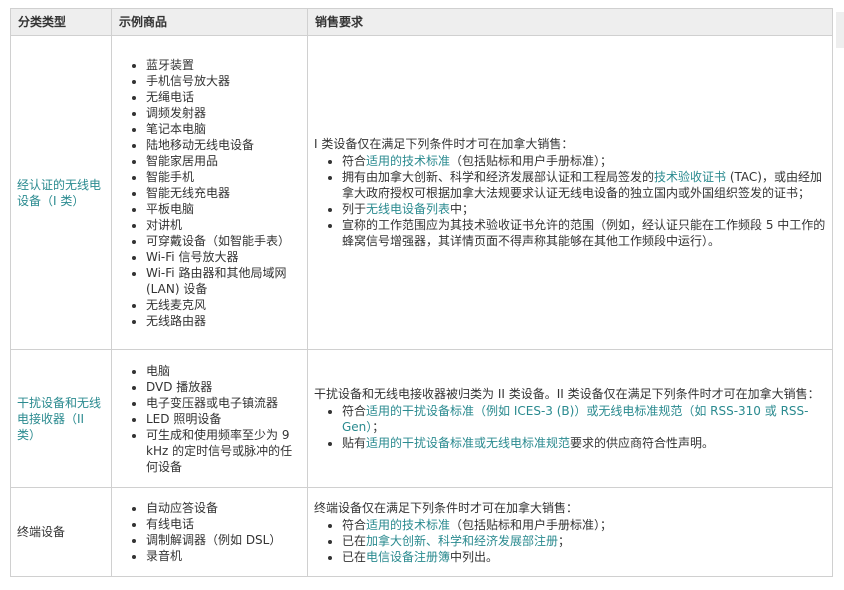 The image size is (844, 590). What do you see at coordinates (41, 532) in the screenshot?
I see `category-label: 终端设备` at bounding box center [41, 532].